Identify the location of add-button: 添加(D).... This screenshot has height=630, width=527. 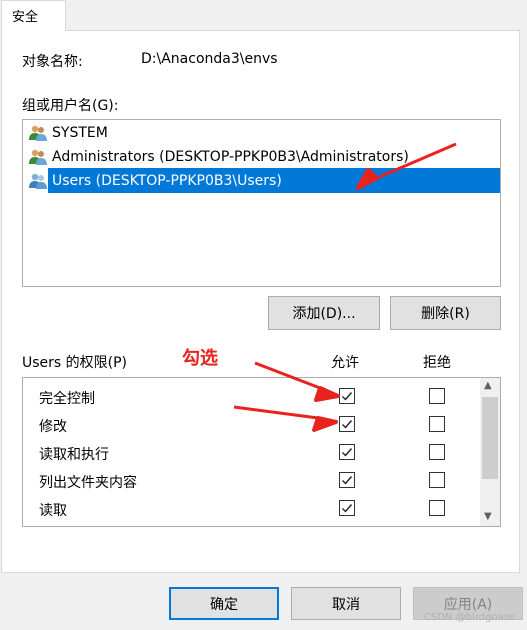
(324, 313).